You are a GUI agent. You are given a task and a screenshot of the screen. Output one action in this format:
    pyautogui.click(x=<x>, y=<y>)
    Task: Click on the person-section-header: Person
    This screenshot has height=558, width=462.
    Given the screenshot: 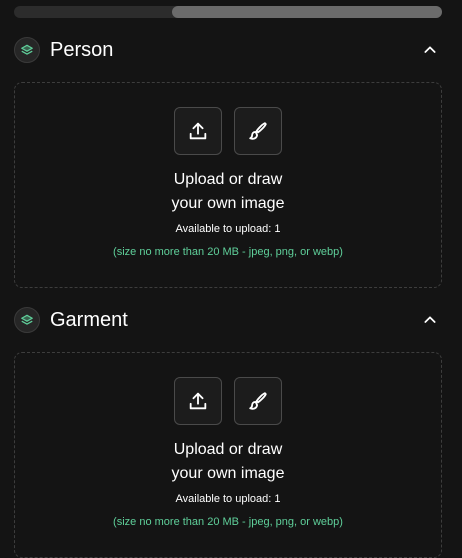 What is the action you would take?
    pyautogui.click(x=228, y=50)
    